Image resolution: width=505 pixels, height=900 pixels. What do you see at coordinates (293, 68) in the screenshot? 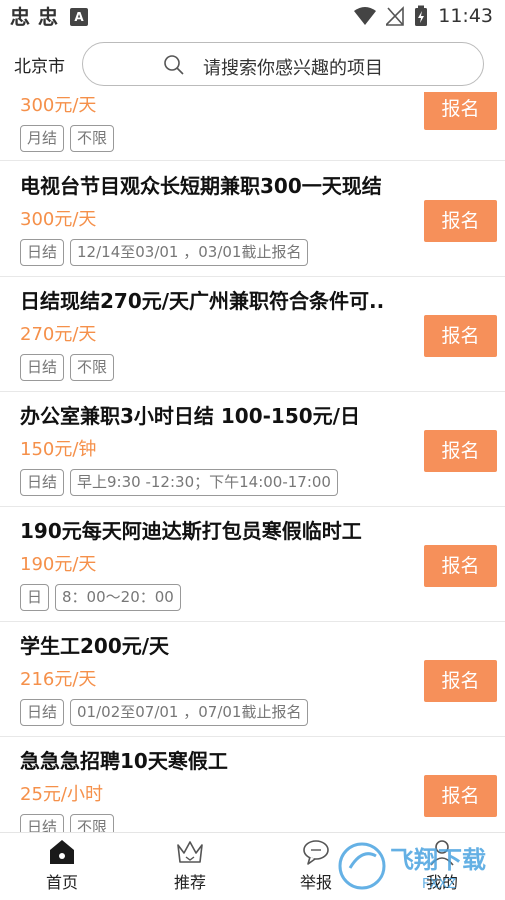
I see `search-placeholder: 请搜索你感兴趣的项目` at bounding box center [293, 68].